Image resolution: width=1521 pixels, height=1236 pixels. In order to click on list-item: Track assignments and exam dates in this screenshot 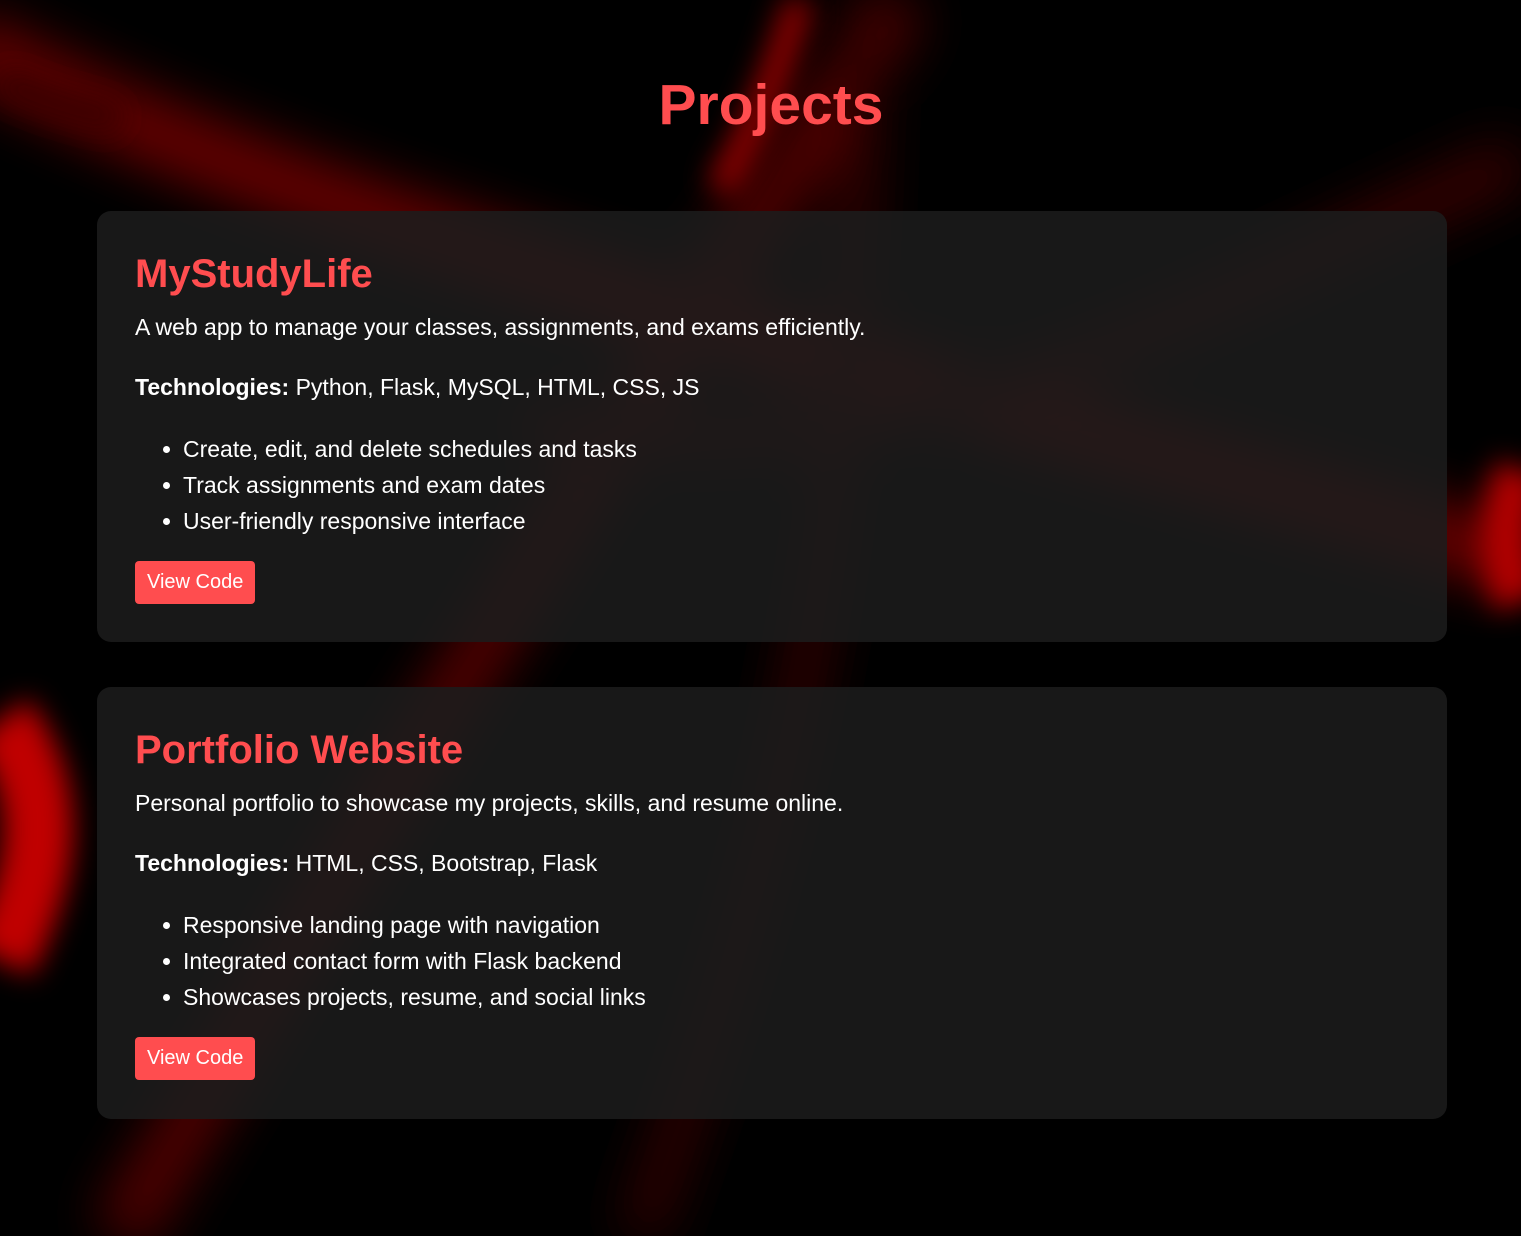, I will do `click(400, 485)`.